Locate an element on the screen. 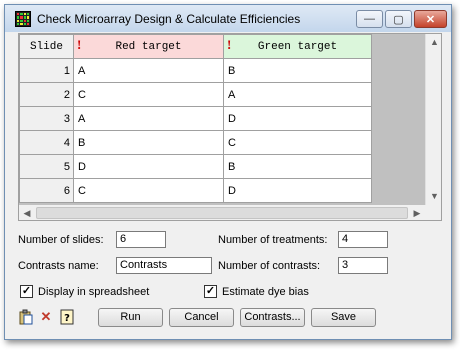 Image resolution: width=460 pixels, height=350 pixels. scroll-left-icon: ◀ is located at coordinates (27, 212).